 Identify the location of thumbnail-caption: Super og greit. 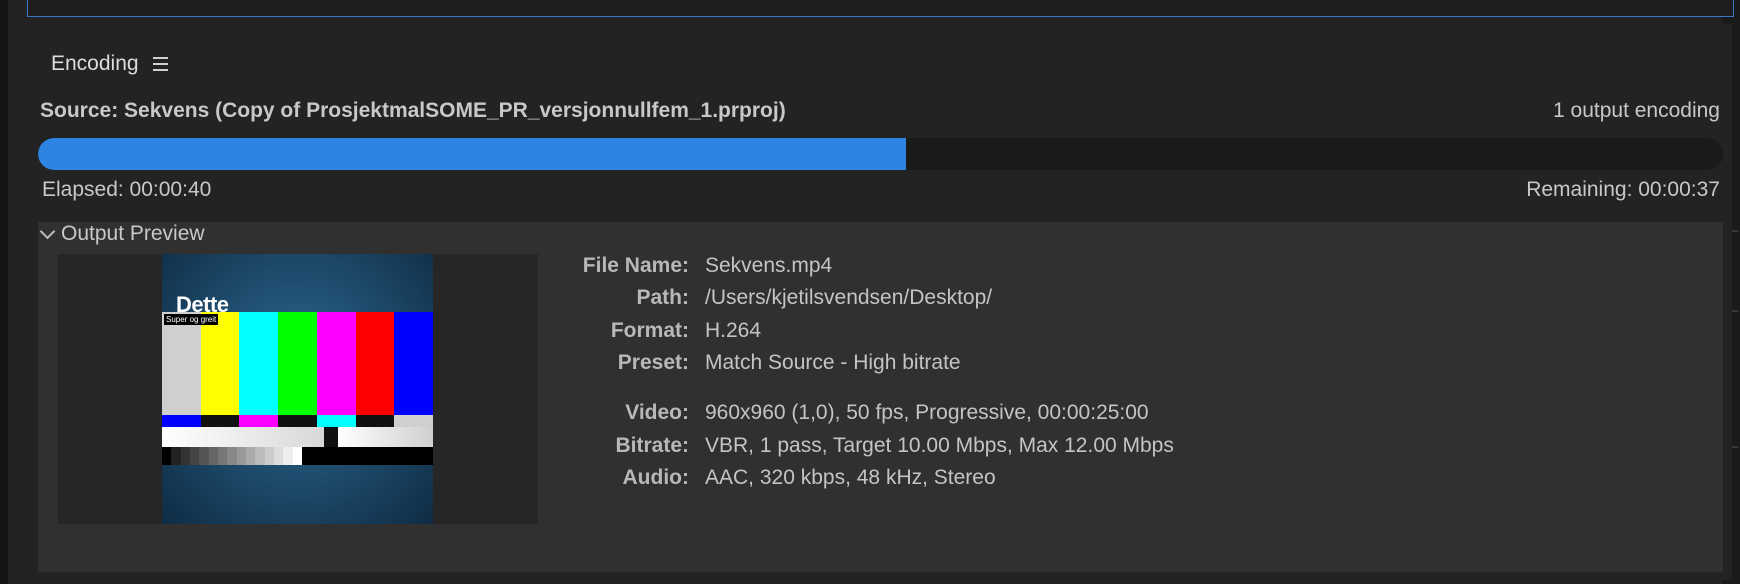
(191, 319).